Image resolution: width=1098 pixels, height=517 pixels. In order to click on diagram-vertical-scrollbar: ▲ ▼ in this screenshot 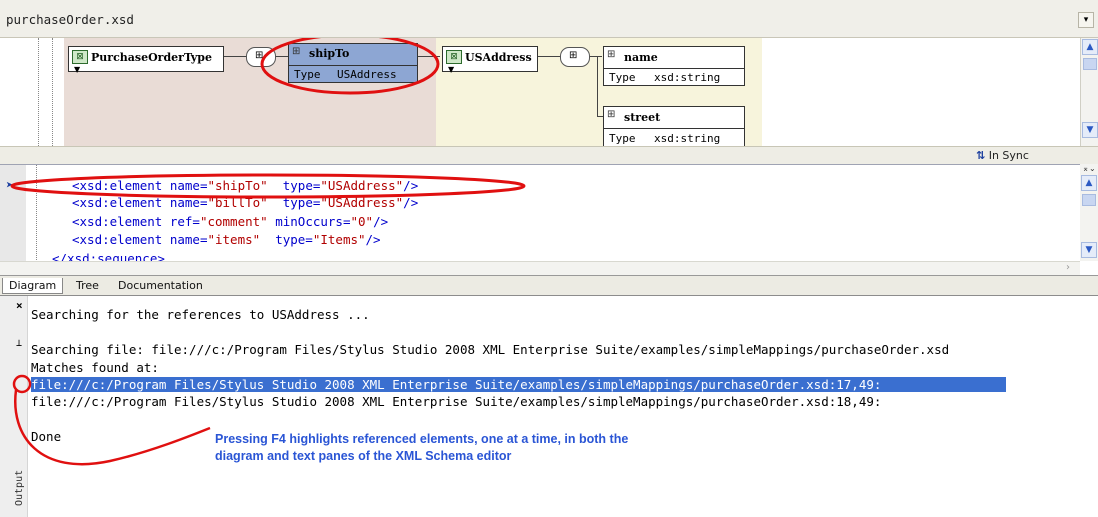, I will do `click(1089, 92)`.